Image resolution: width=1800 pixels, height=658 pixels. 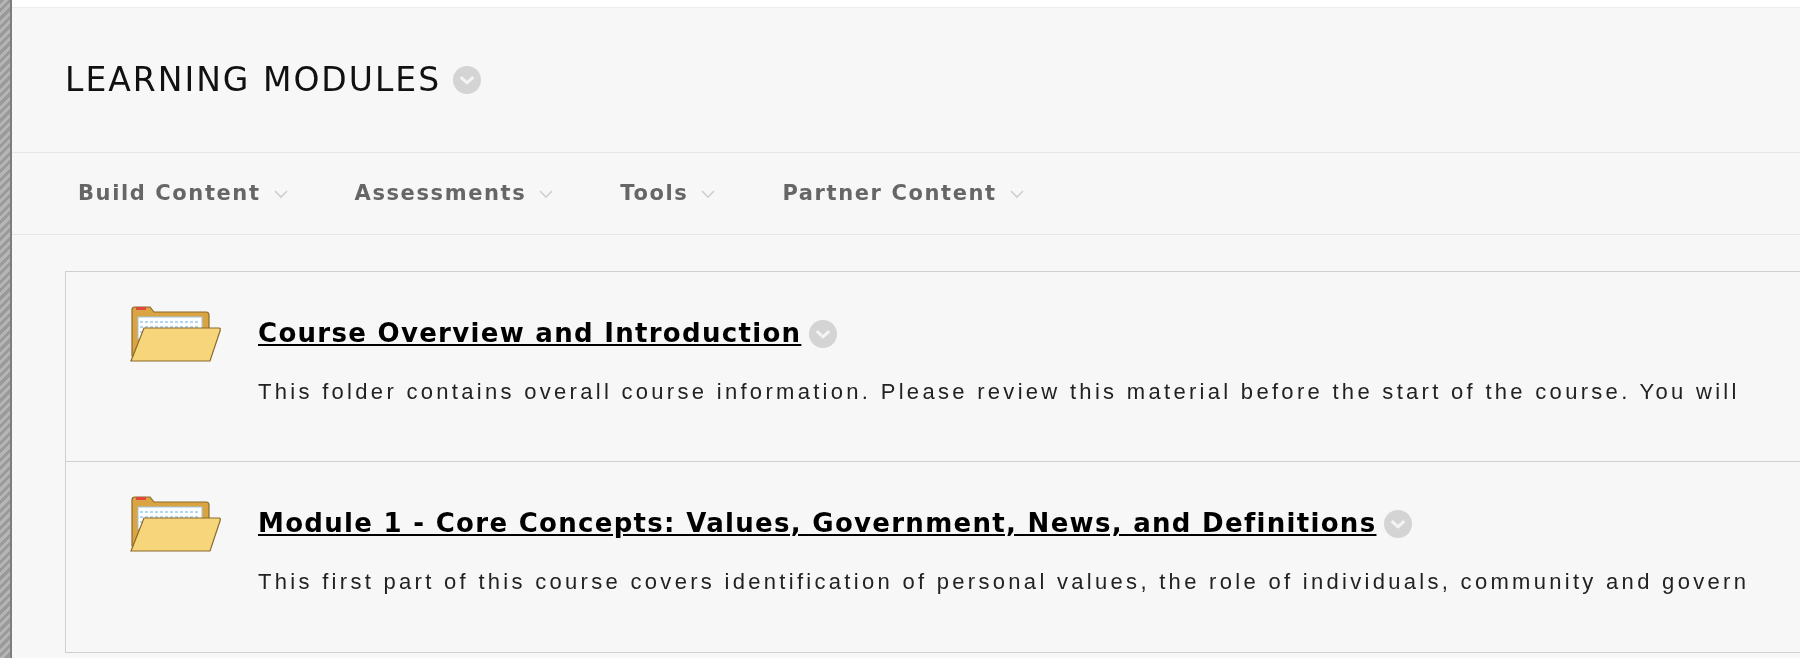 What do you see at coordinates (253, 80) in the screenshot?
I see `page-title: LEARNING MODULES` at bounding box center [253, 80].